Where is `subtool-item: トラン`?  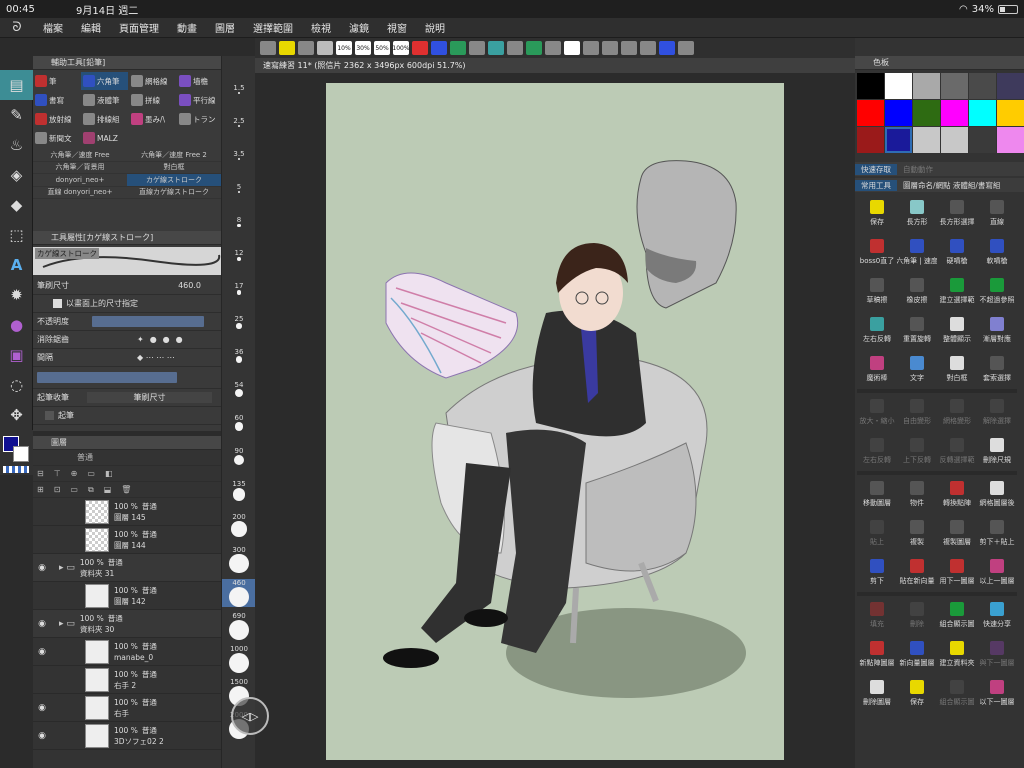
subtool-item: トラン is located at coordinates (200, 119).